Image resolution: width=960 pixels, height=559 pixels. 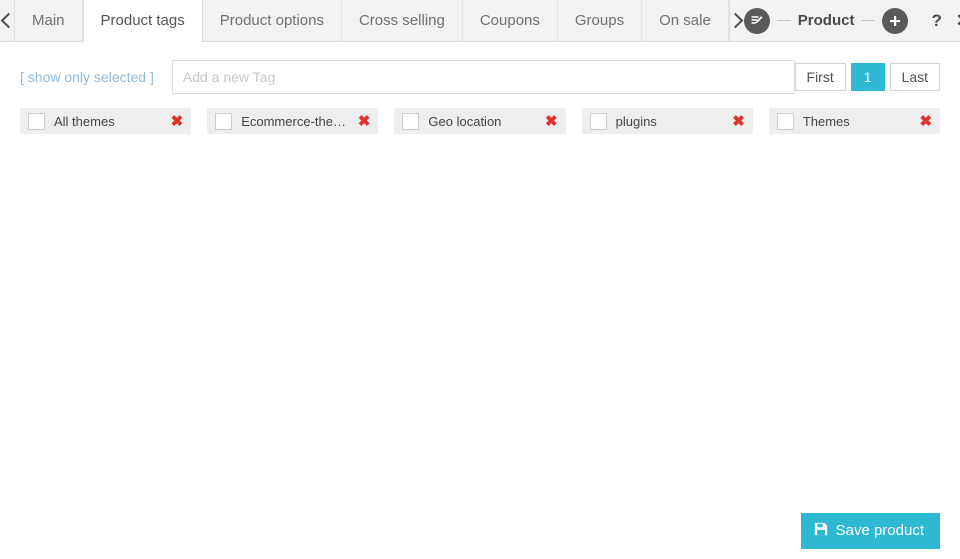 I want to click on tab-product-options: Product options, so click(x=272, y=20).